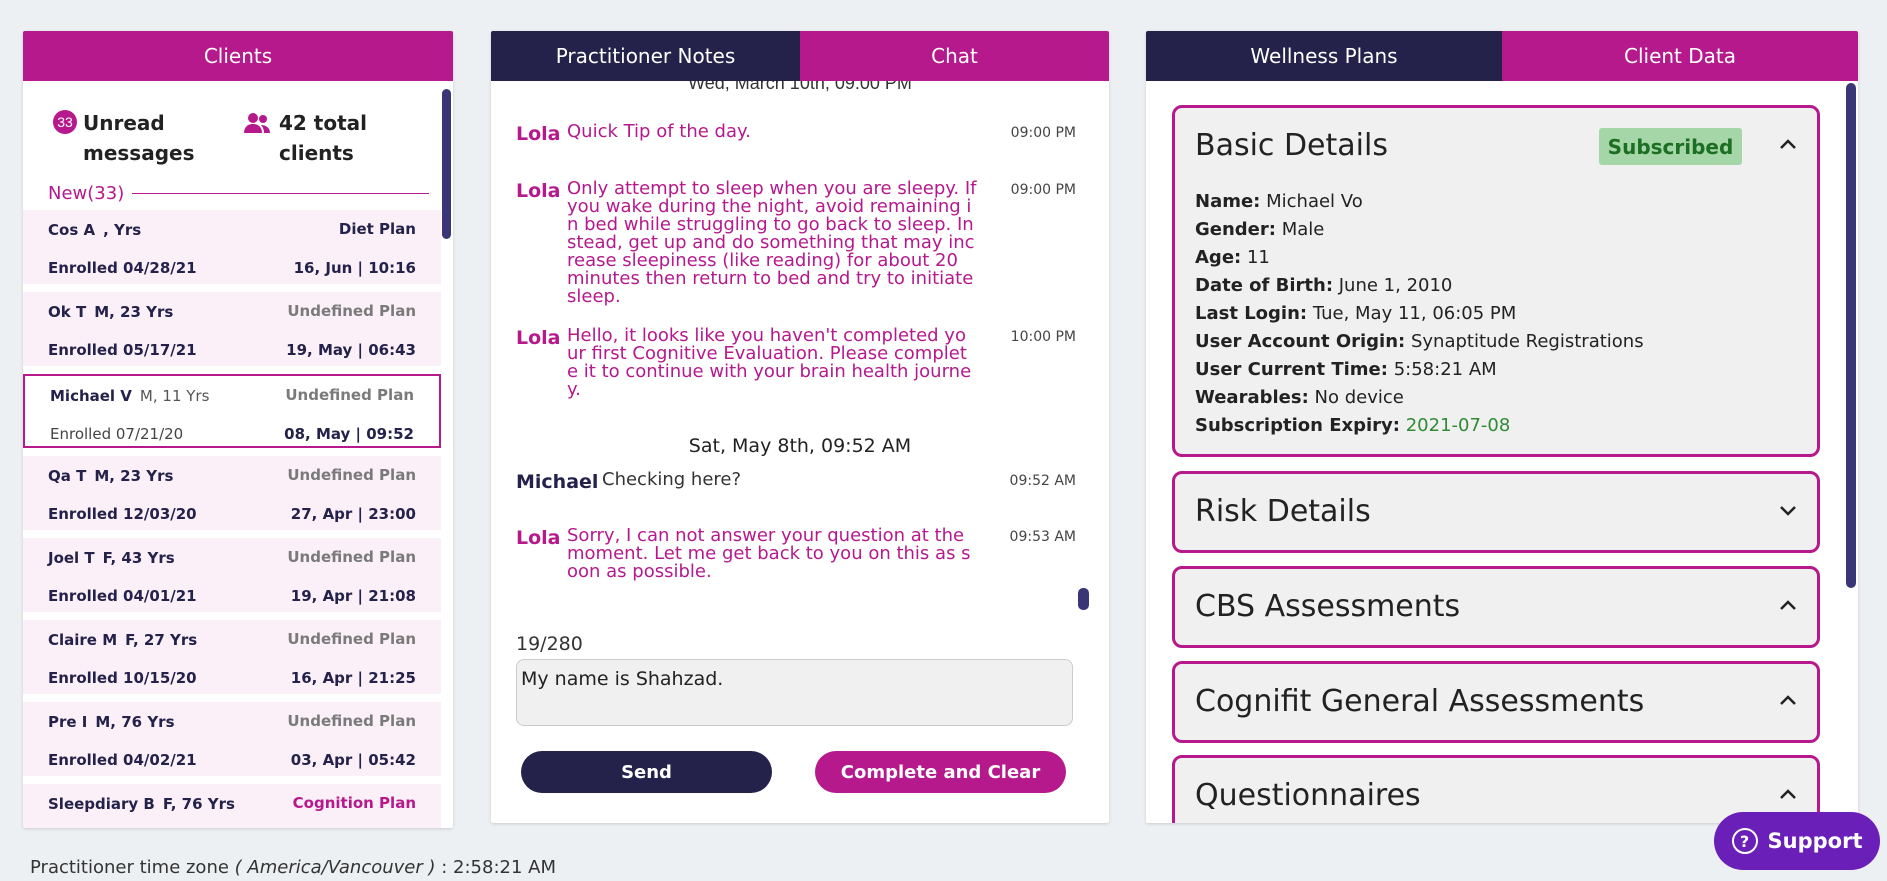 The height and width of the screenshot is (881, 1887). I want to click on message: Michael Checking here? 09:52 AM, so click(796, 481).